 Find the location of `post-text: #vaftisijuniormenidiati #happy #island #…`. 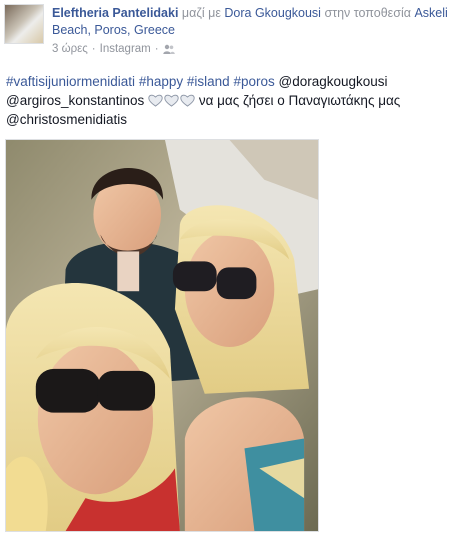

post-text: #vaftisijuniormenidiati #happy #island #… is located at coordinates (237, 100).